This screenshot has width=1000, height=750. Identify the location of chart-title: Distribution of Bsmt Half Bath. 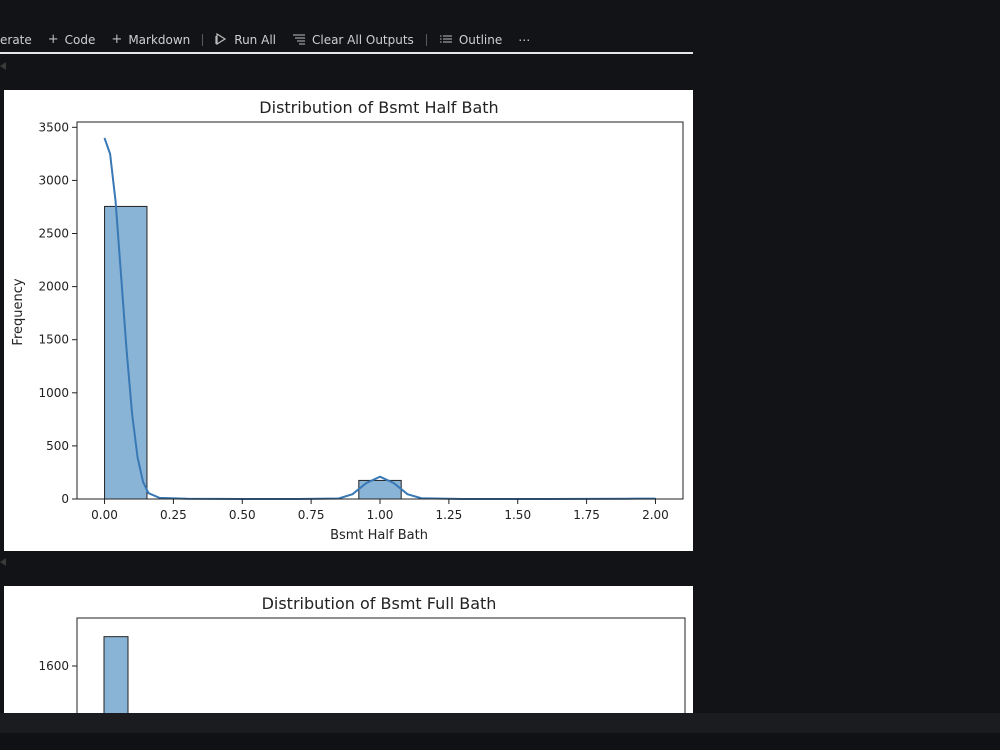
(378, 107).